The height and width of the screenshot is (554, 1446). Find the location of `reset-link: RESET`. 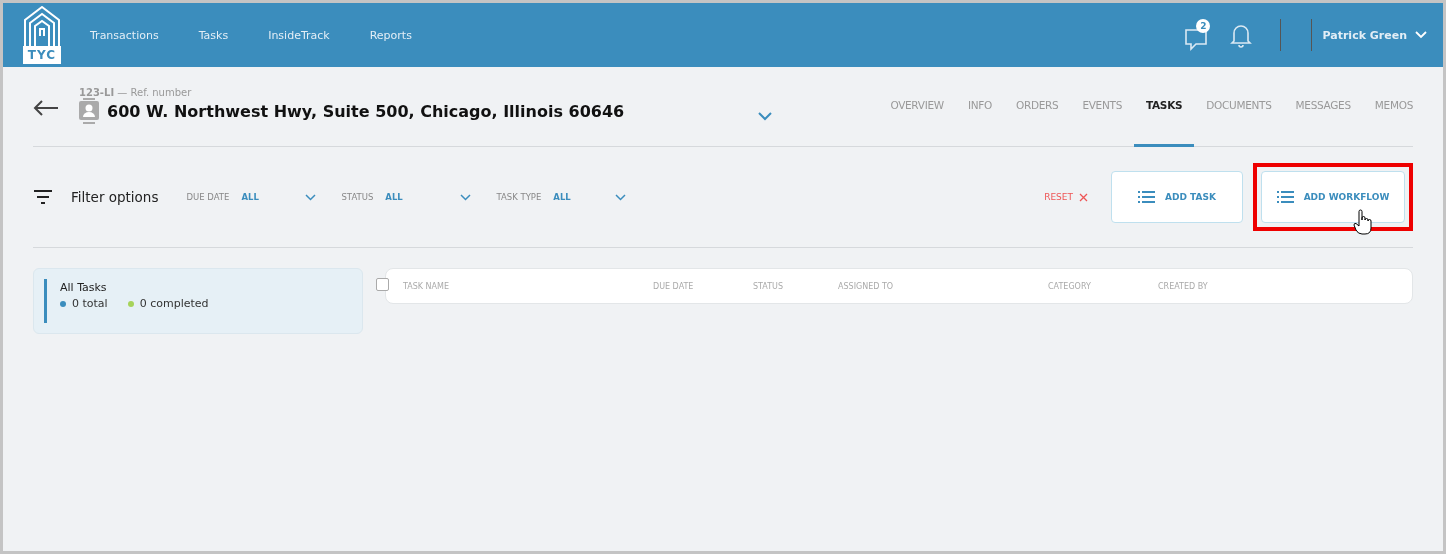

reset-link: RESET is located at coordinates (1066, 197).